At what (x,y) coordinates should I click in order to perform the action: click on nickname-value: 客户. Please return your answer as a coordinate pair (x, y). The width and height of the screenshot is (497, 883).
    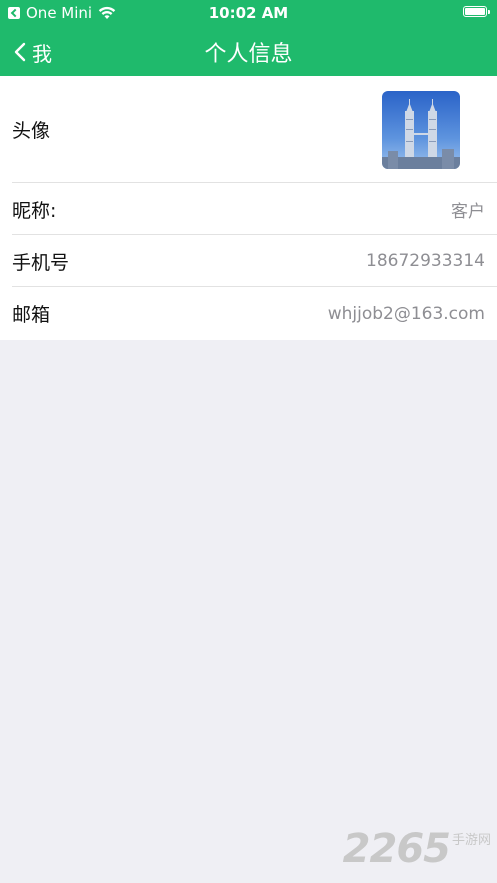
    Looking at the image, I should click on (468, 211).